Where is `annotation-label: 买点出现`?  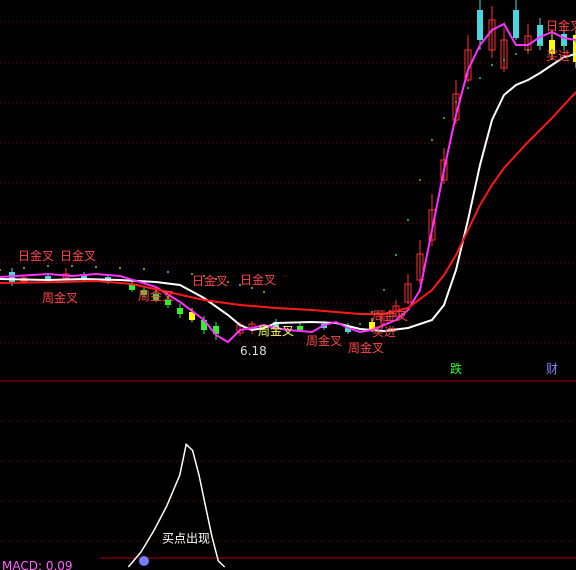 annotation-label: 买点出现 is located at coordinates (186, 538).